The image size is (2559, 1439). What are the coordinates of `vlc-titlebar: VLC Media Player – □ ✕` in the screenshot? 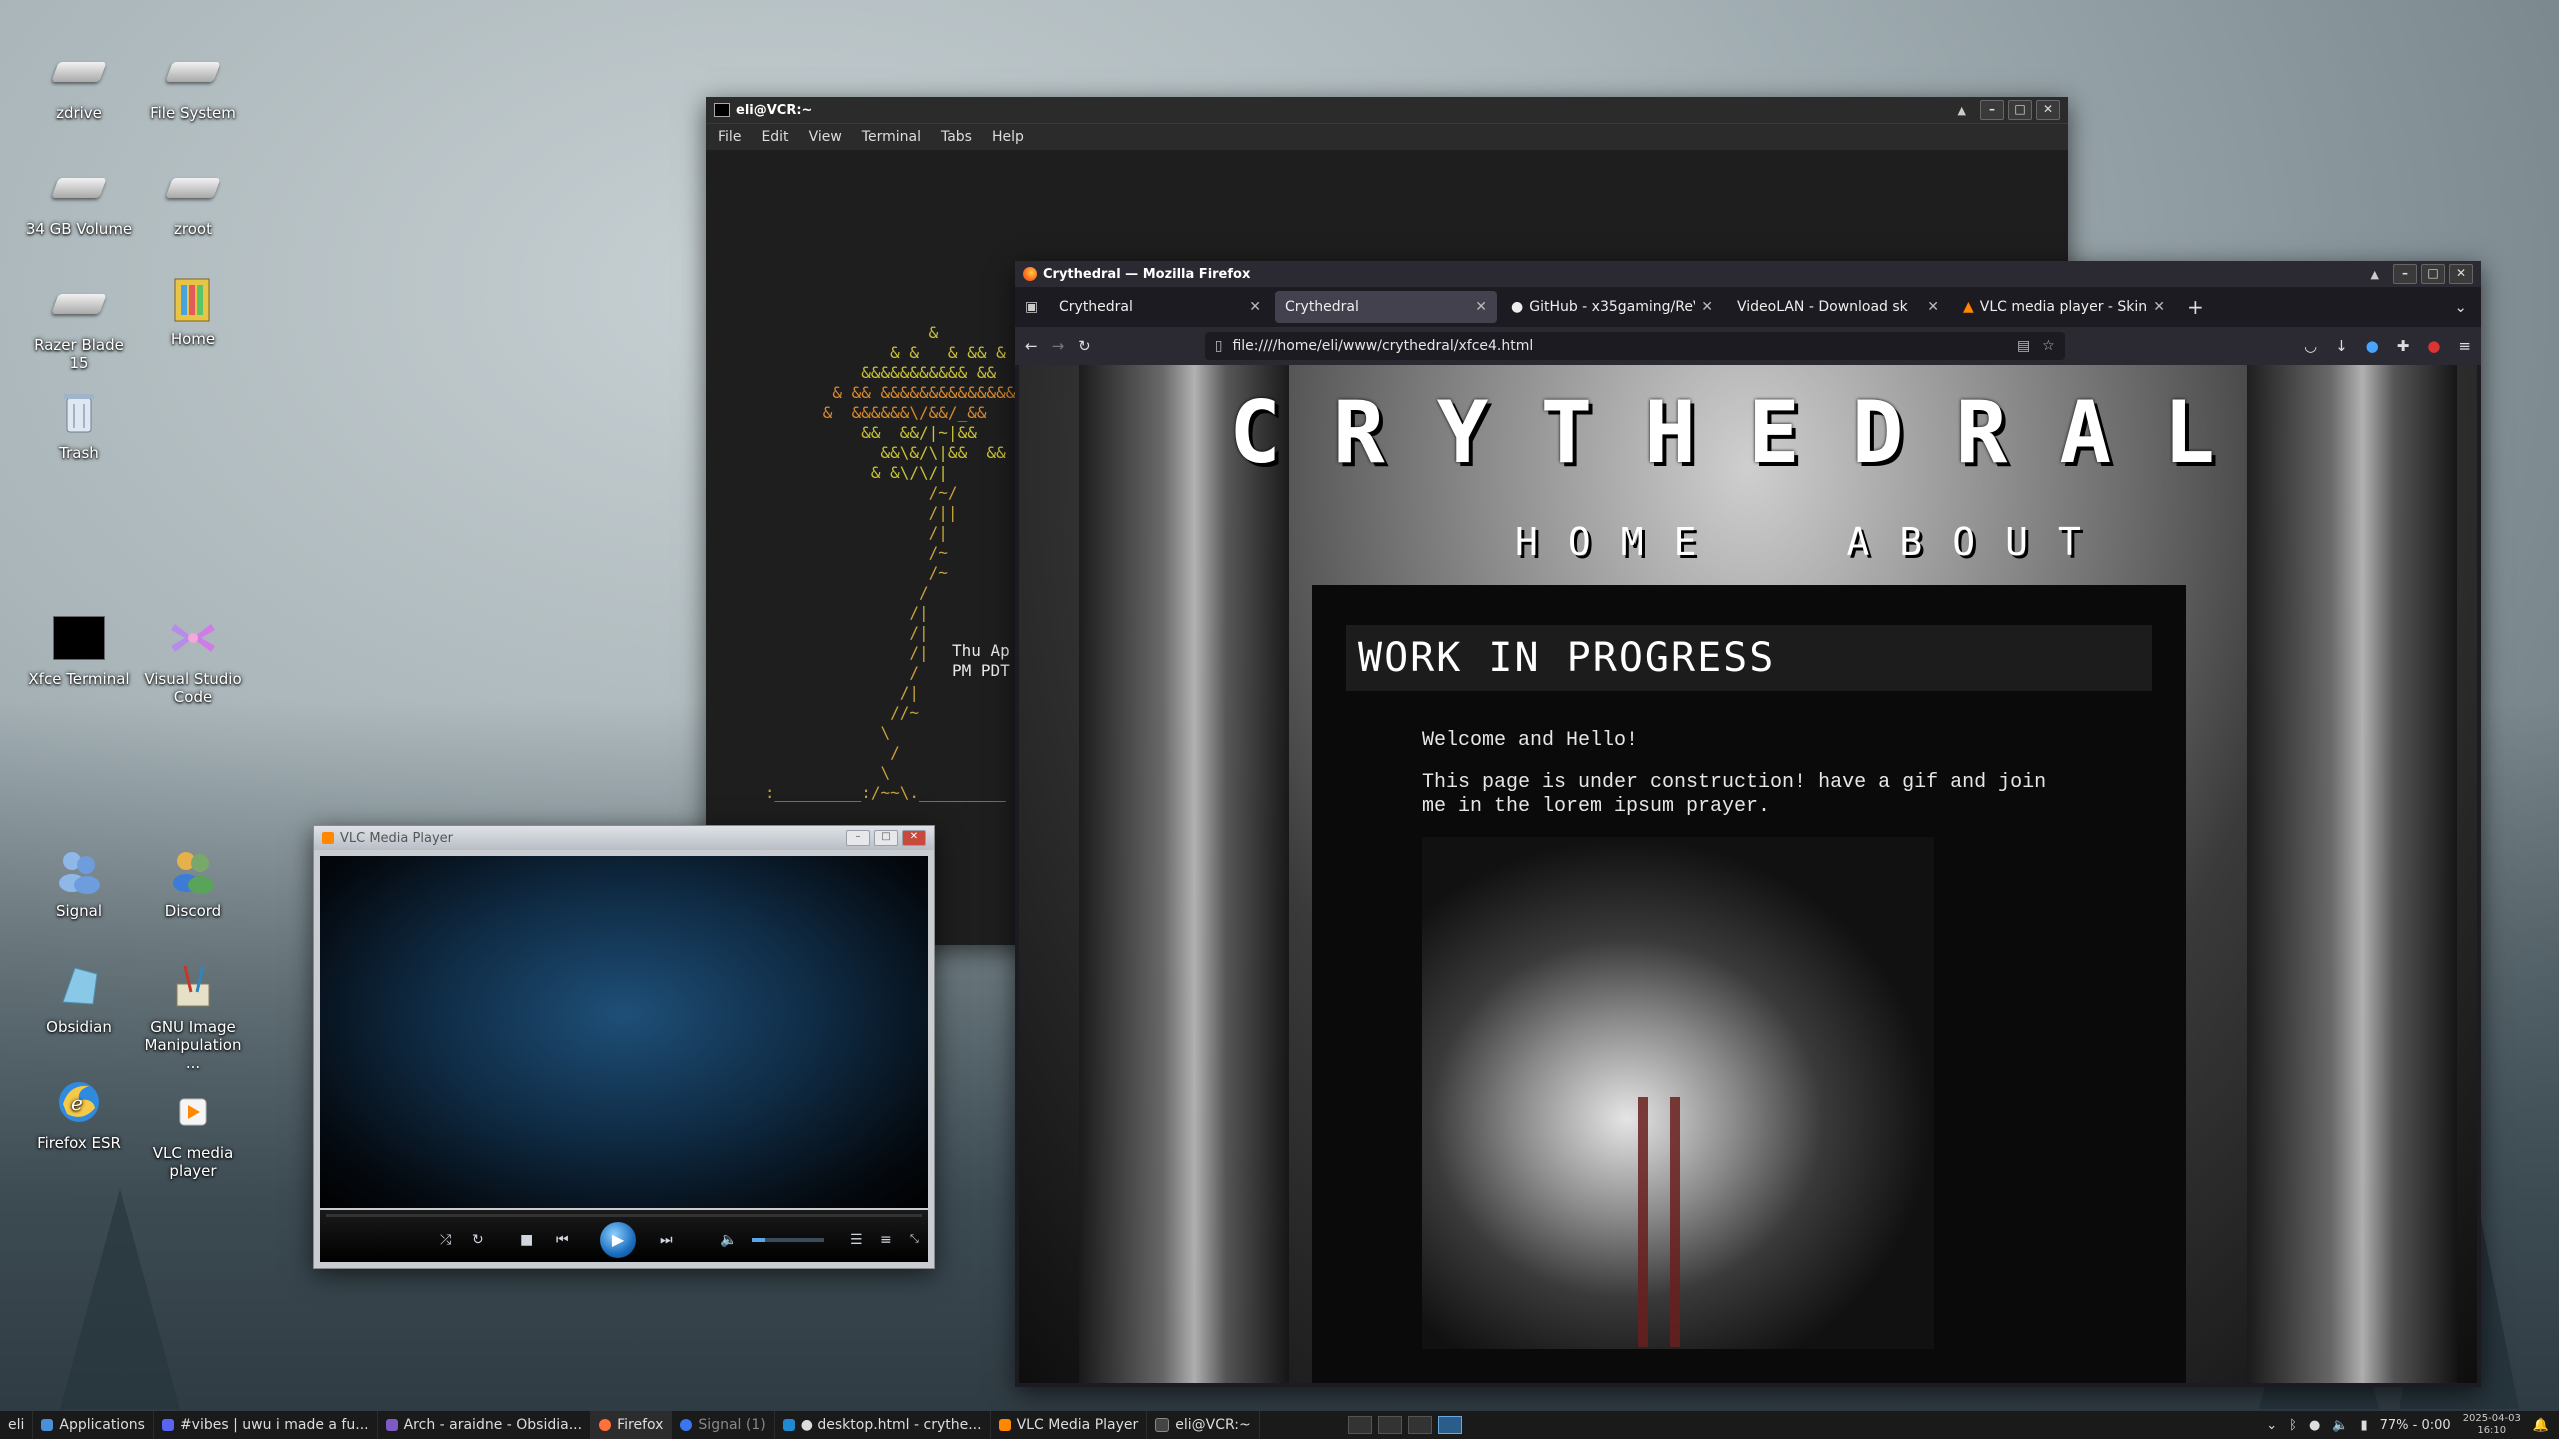 It's located at (624, 838).